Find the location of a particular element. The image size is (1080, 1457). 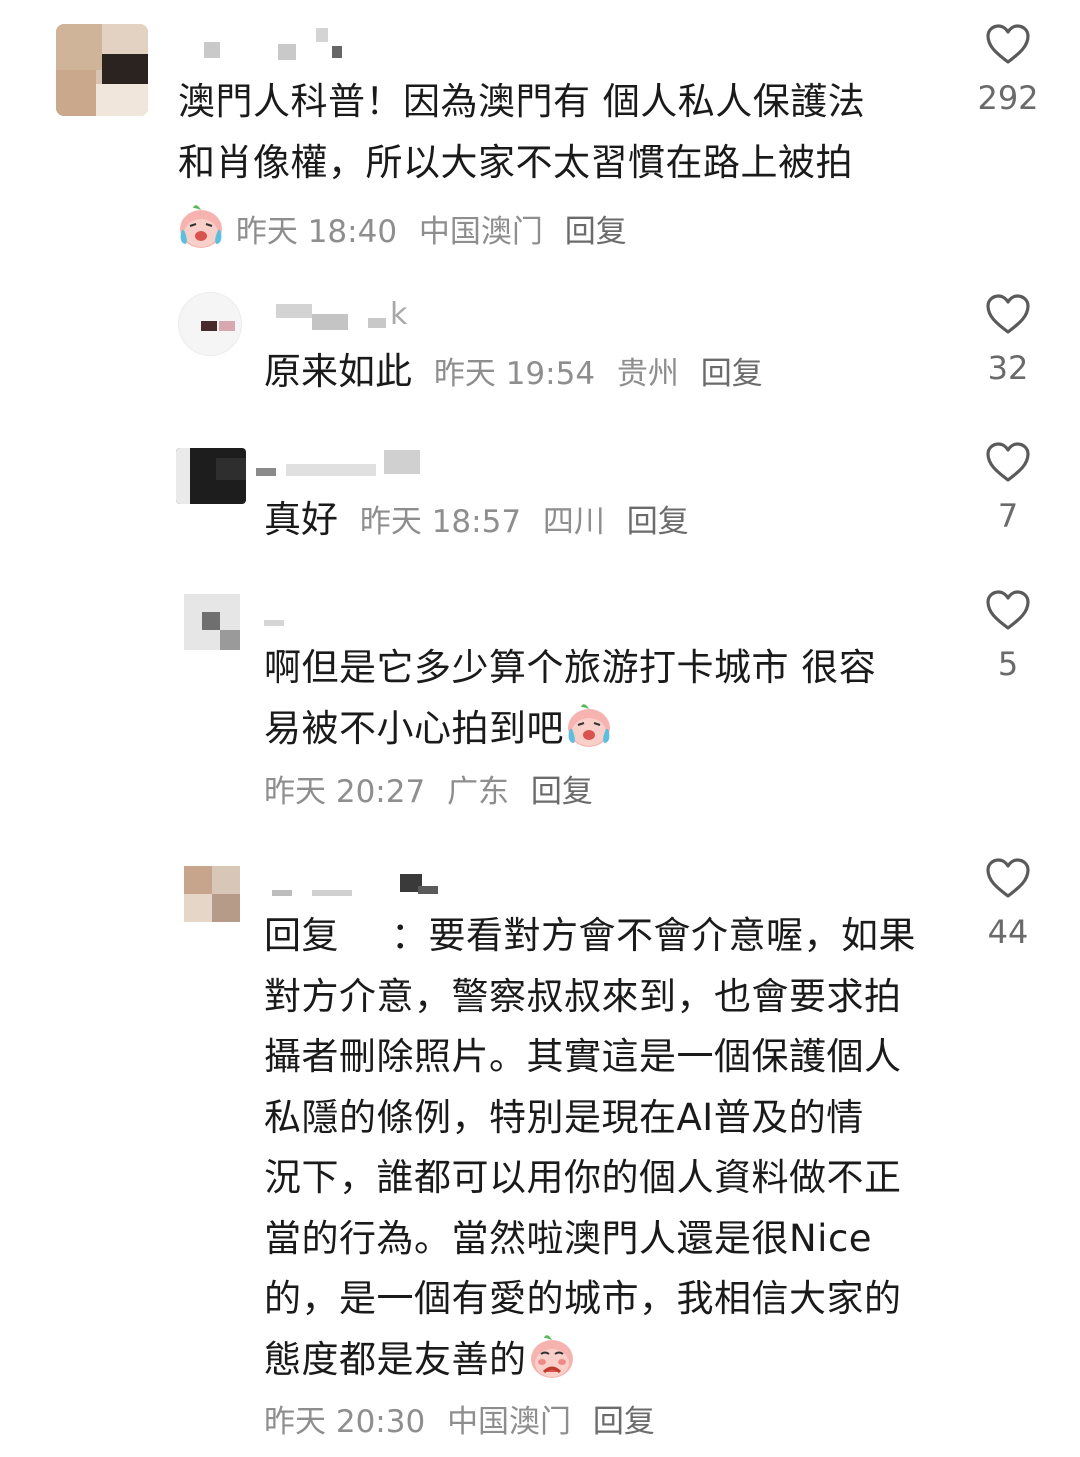

text-line: 啊但是它多少算个旅游打卡城市 很容 is located at coordinates (570, 667).